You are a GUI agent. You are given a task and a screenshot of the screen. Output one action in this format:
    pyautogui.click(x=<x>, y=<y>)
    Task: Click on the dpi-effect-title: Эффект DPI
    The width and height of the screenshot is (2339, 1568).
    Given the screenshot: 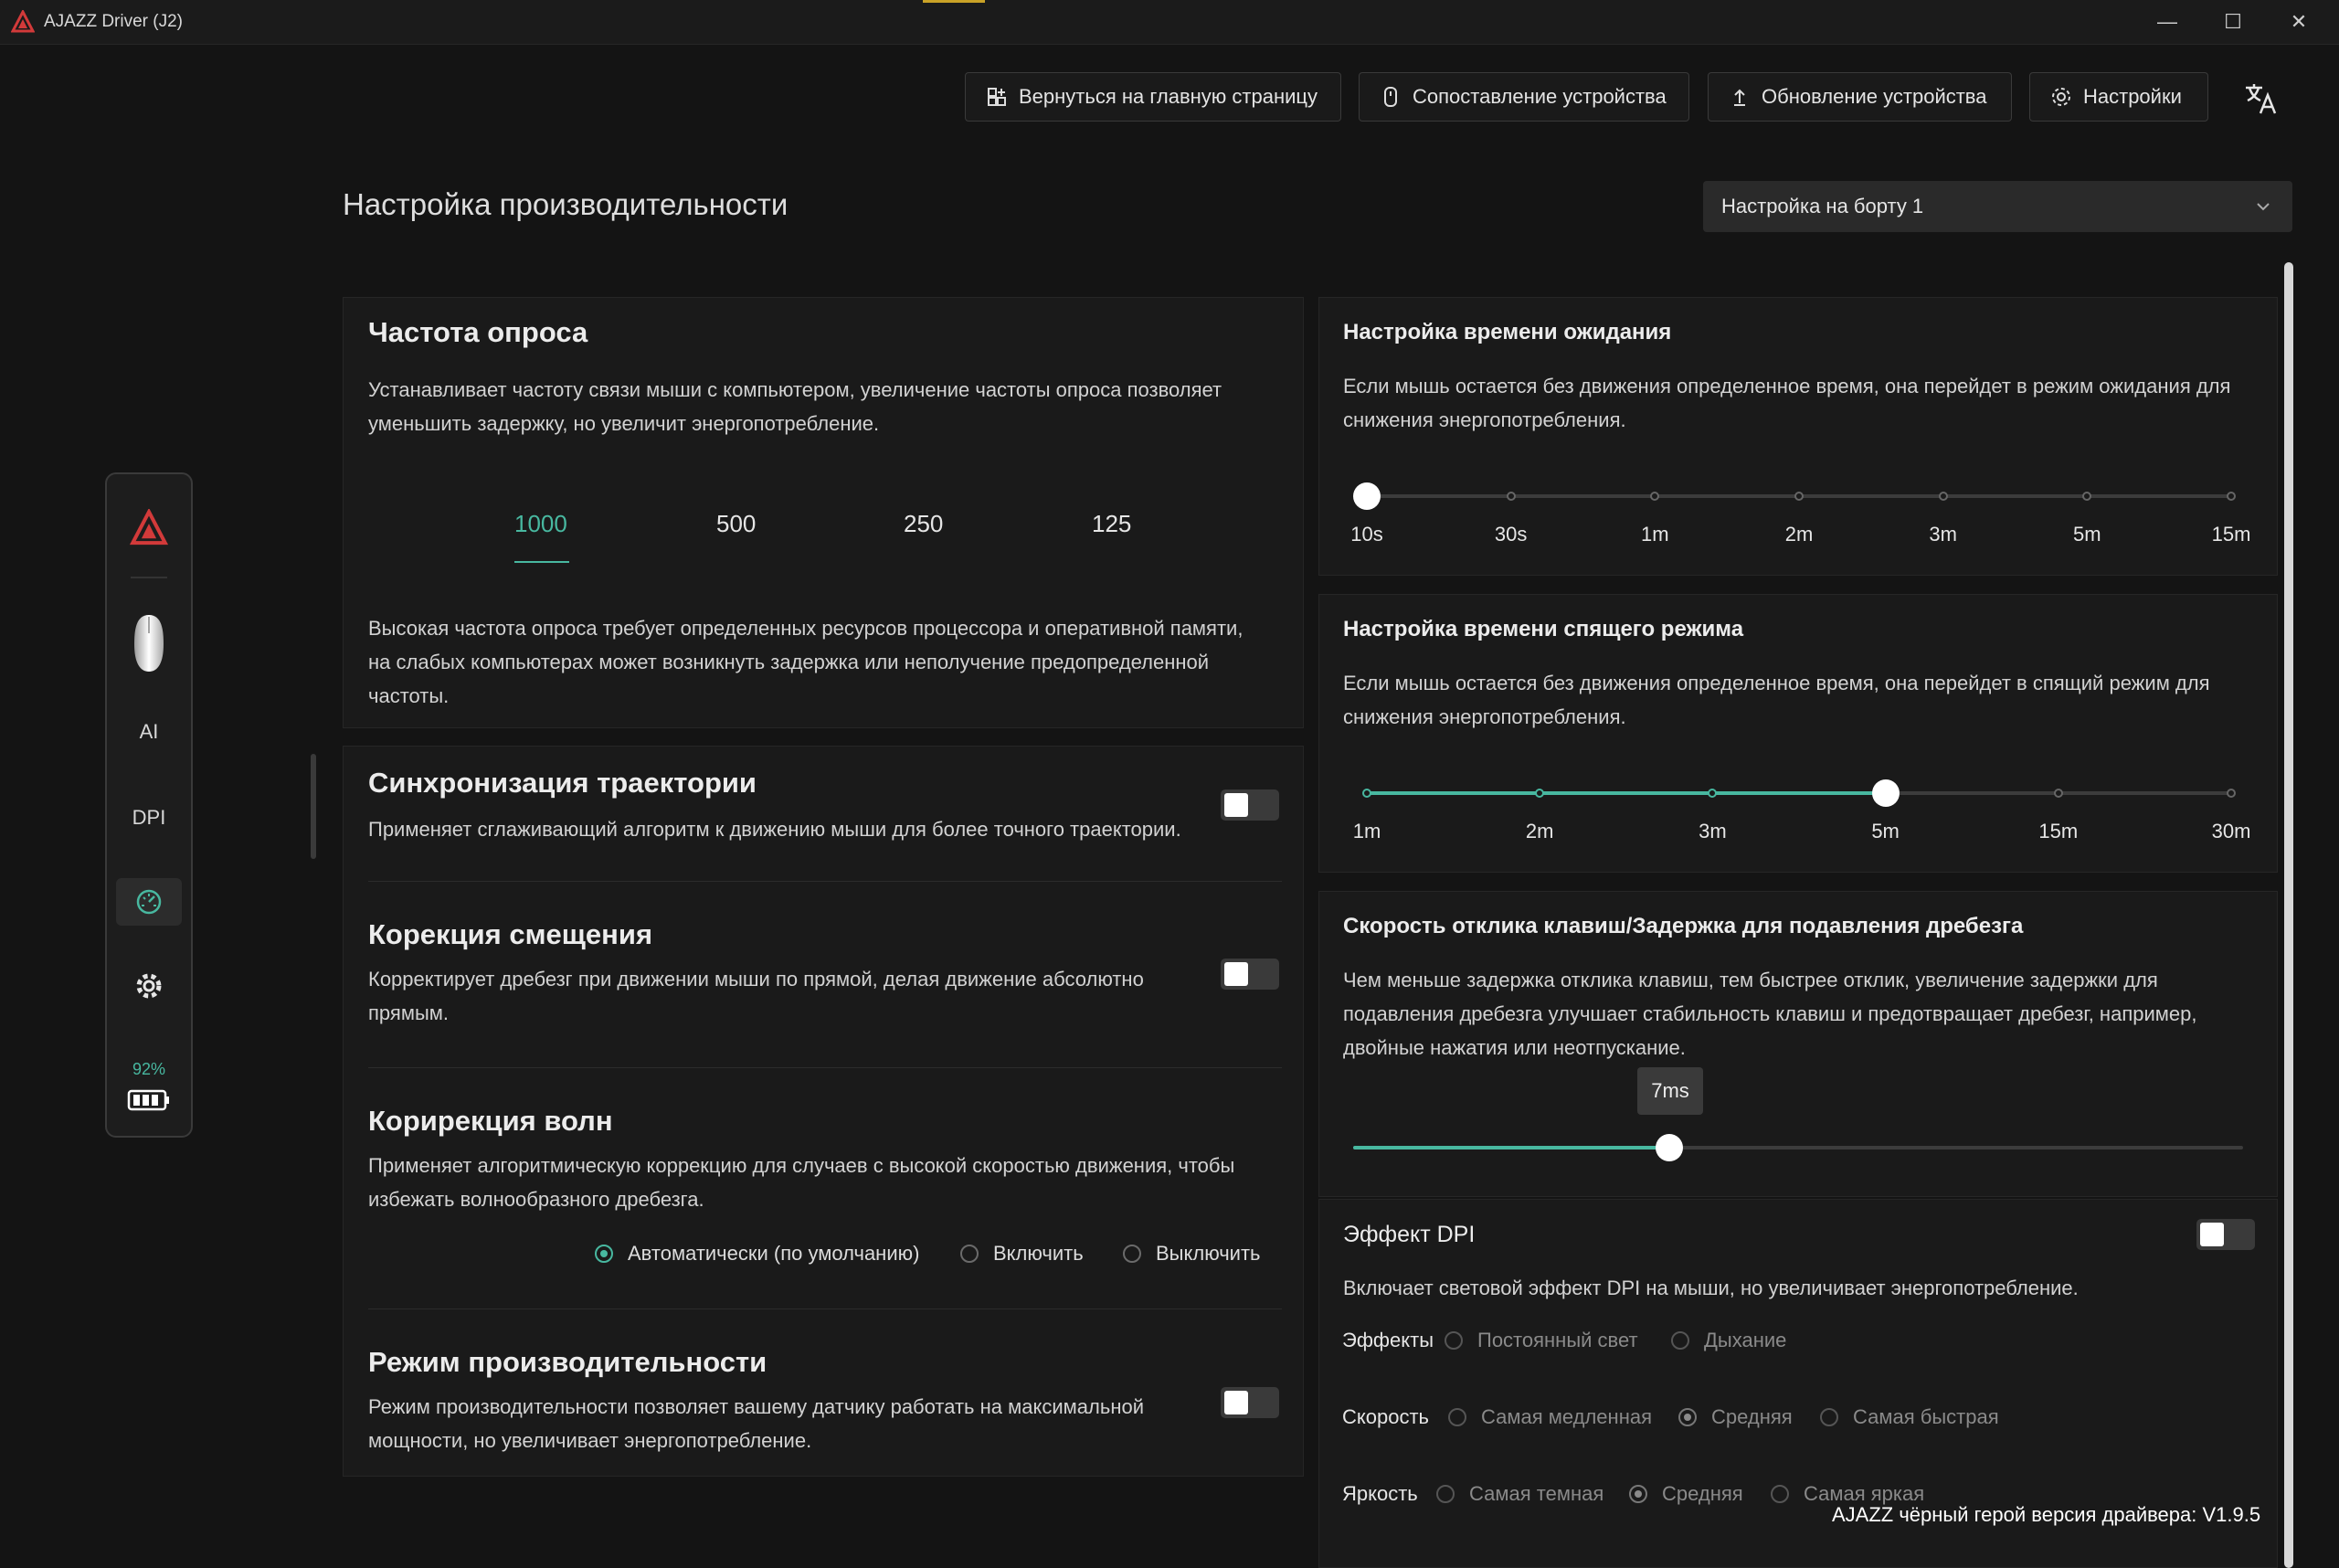 What is the action you would take?
    pyautogui.click(x=1410, y=1234)
    